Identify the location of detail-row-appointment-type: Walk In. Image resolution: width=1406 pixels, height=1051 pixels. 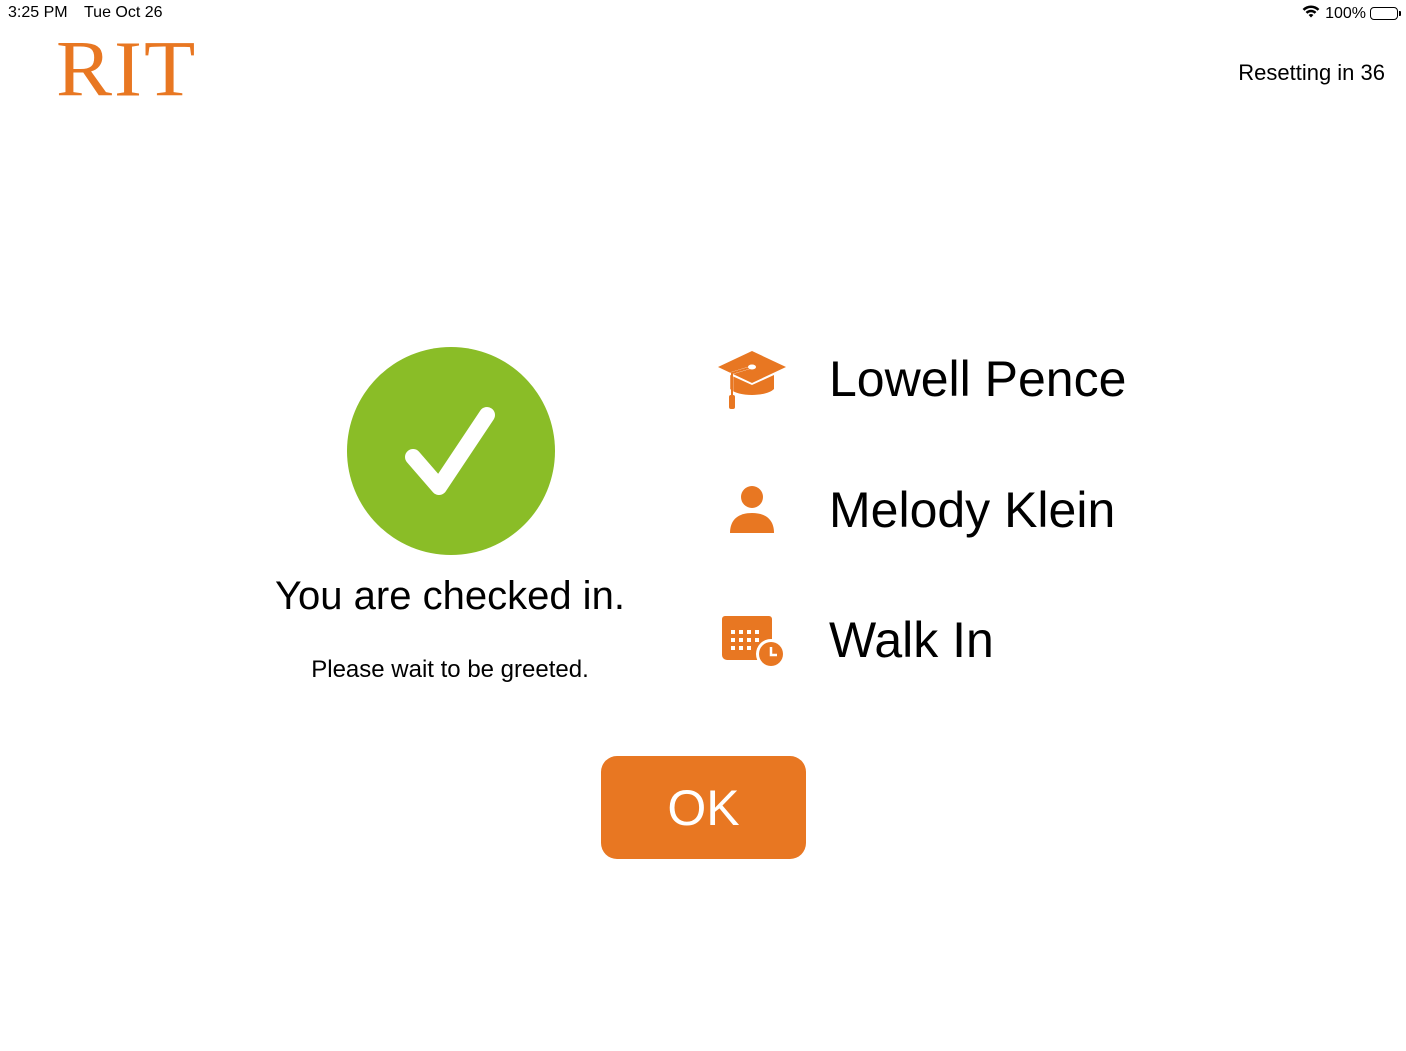
(854, 640).